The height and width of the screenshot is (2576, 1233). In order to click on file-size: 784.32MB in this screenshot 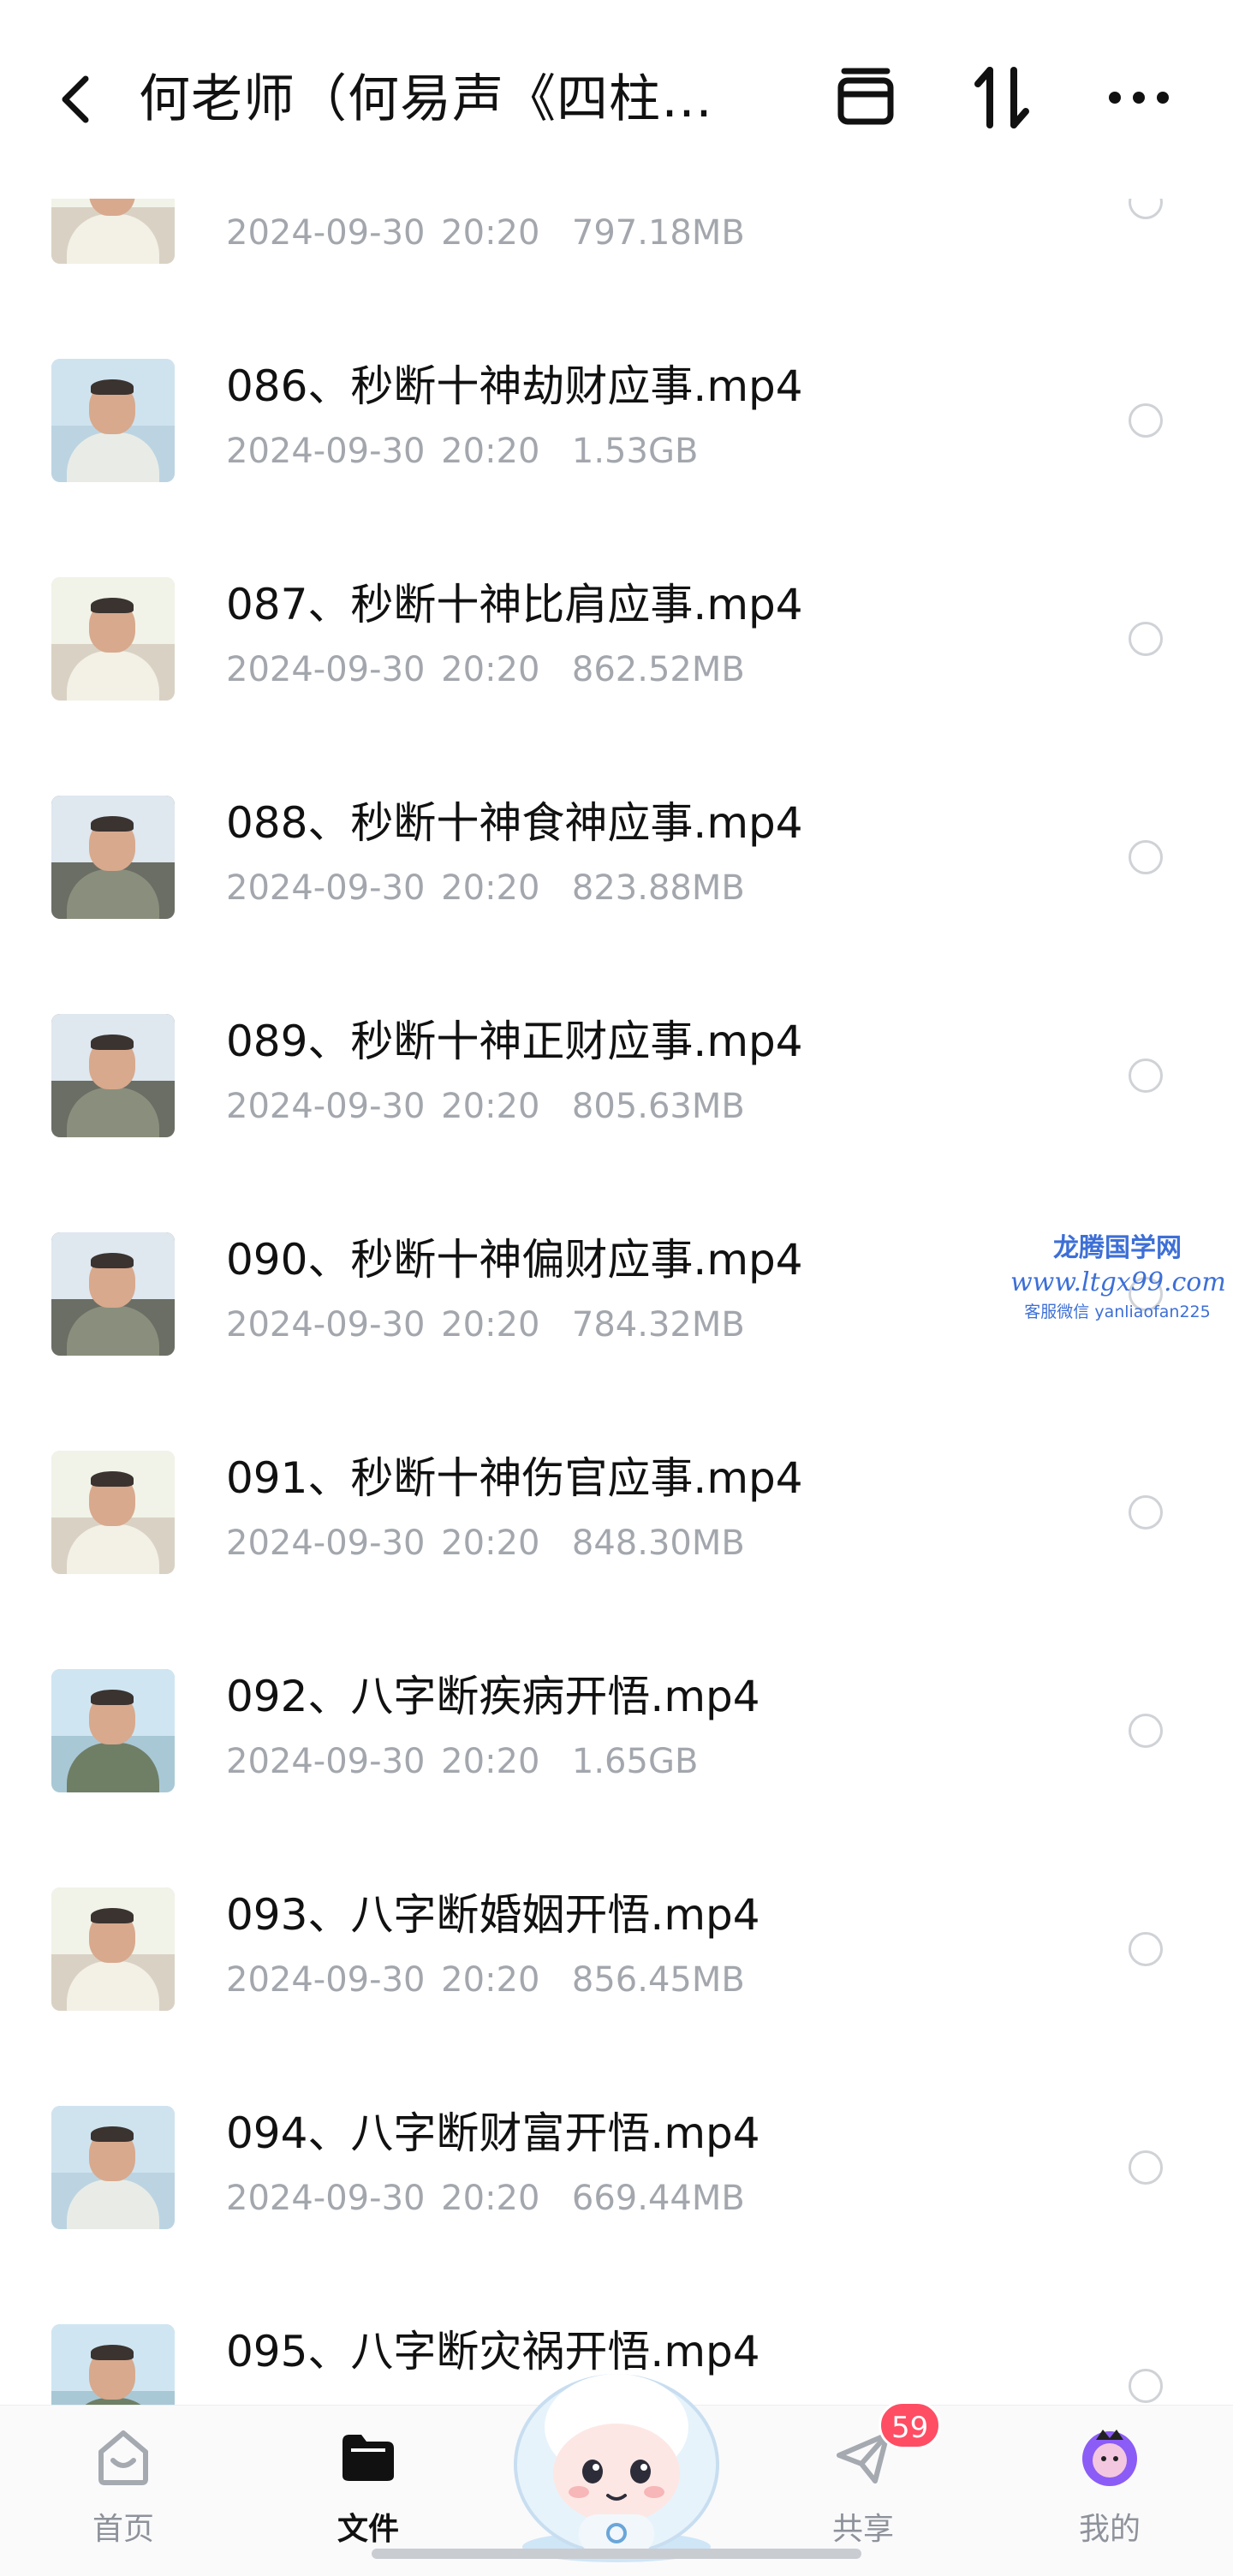, I will do `click(658, 1325)`.